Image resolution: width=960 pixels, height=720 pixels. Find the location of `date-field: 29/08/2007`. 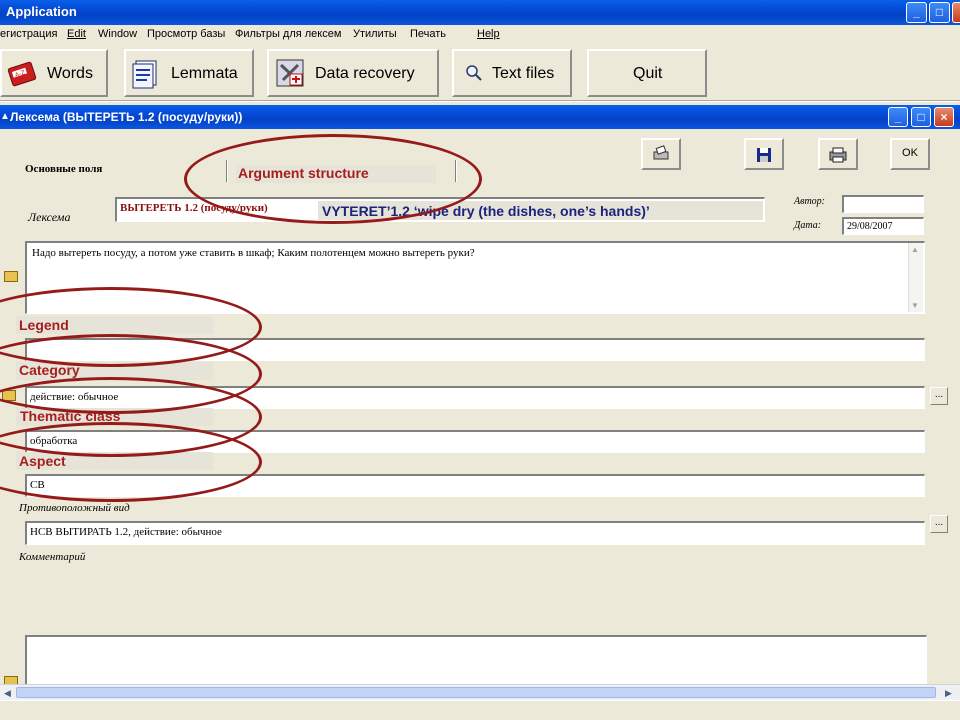

date-field: 29/08/2007 is located at coordinates (883, 226).